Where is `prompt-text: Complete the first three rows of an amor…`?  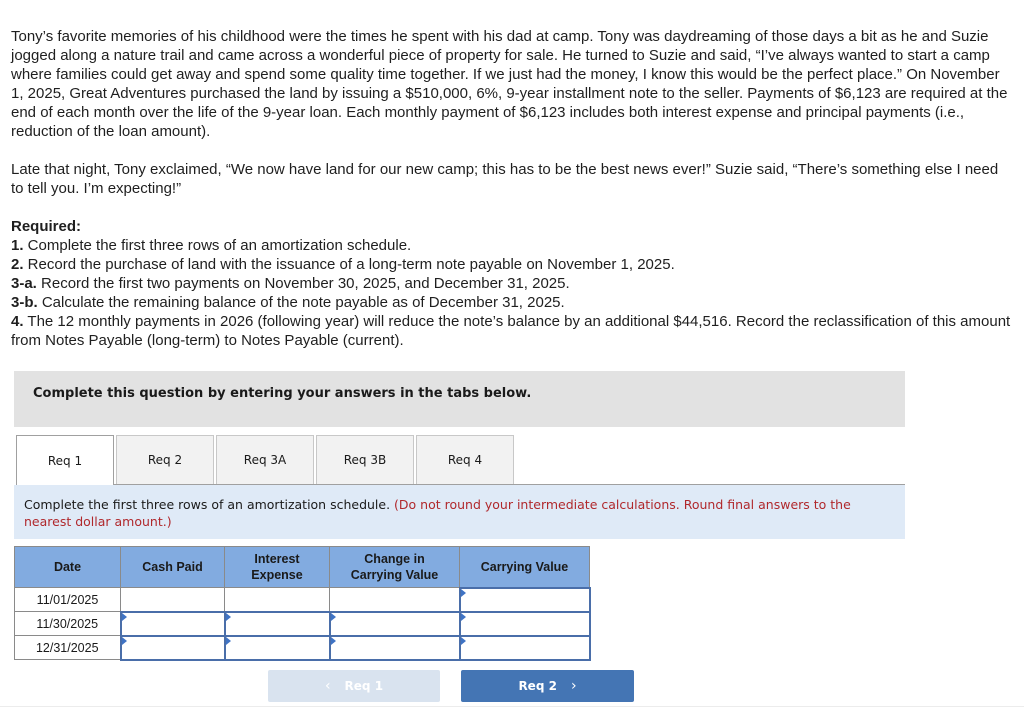
prompt-text: Complete the first three rows of an amor… is located at coordinates (209, 504).